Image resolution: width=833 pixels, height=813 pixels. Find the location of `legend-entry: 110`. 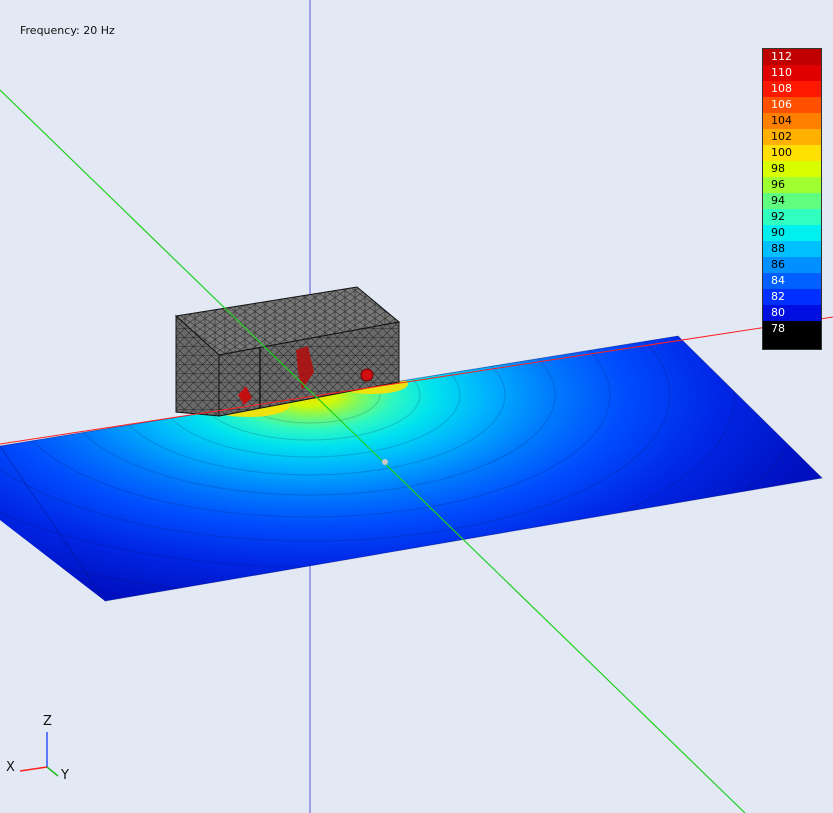

legend-entry: 110 is located at coordinates (792, 73).